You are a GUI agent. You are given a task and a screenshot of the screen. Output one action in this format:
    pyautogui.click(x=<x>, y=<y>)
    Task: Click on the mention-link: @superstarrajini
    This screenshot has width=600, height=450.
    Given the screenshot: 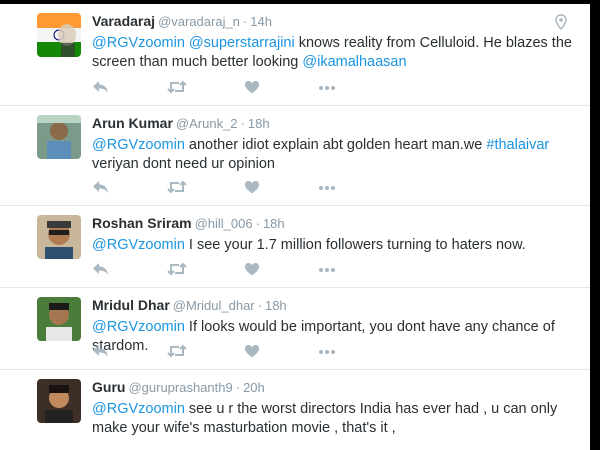 What is the action you would take?
    pyautogui.click(x=242, y=43)
    